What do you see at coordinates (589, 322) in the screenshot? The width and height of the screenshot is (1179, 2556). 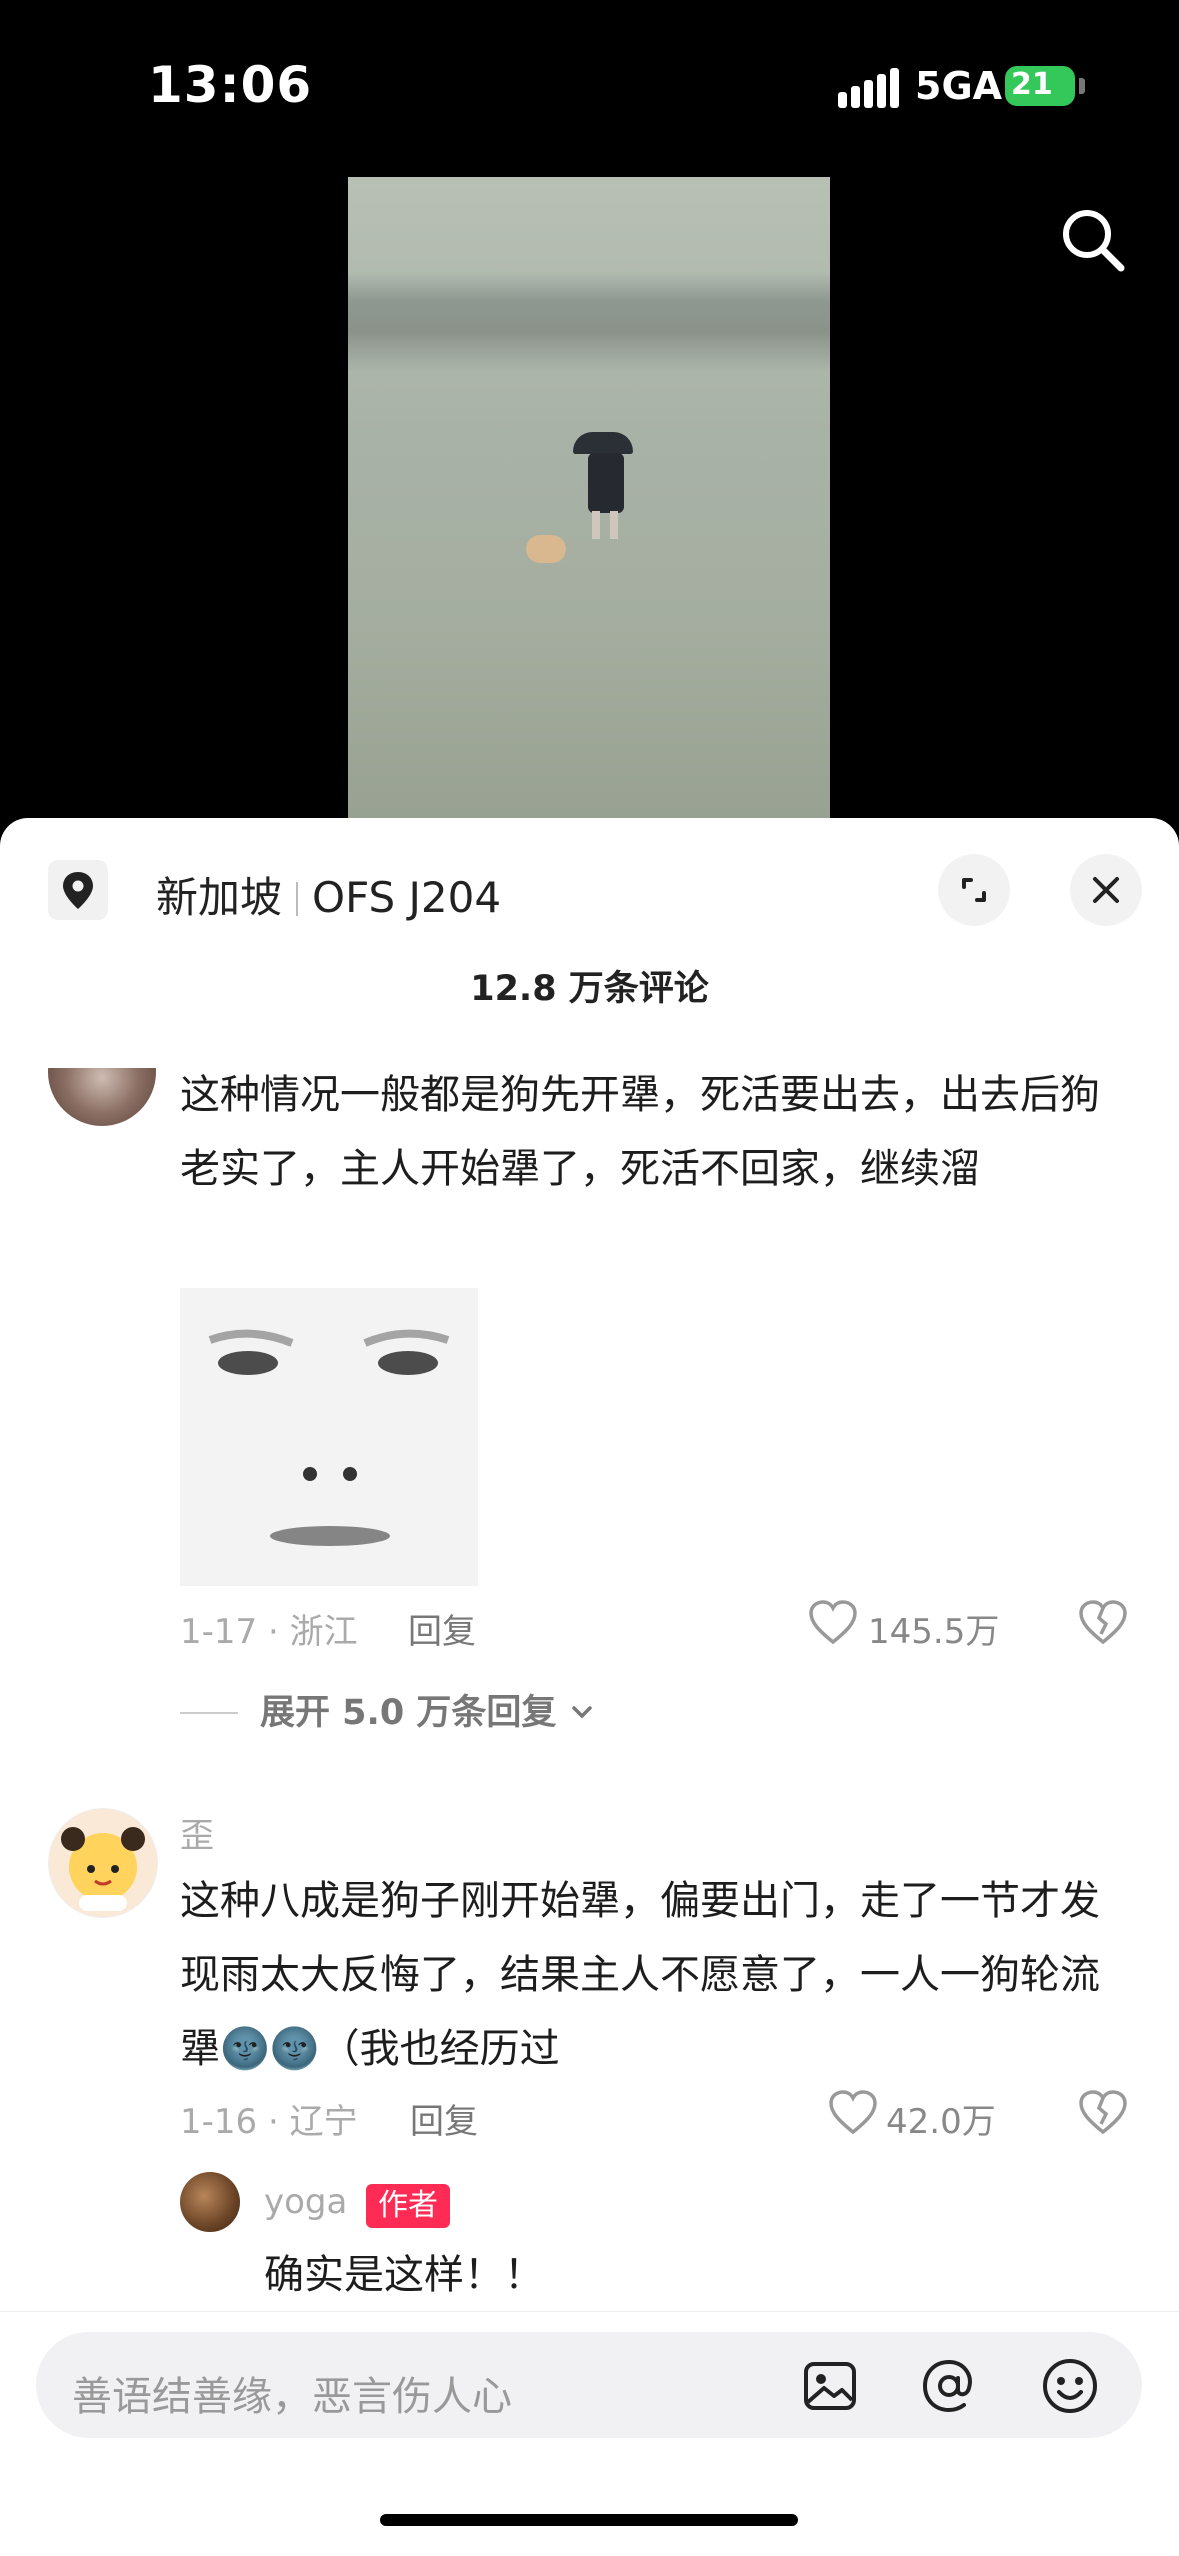 I see `blurred-region` at bounding box center [589, 322].